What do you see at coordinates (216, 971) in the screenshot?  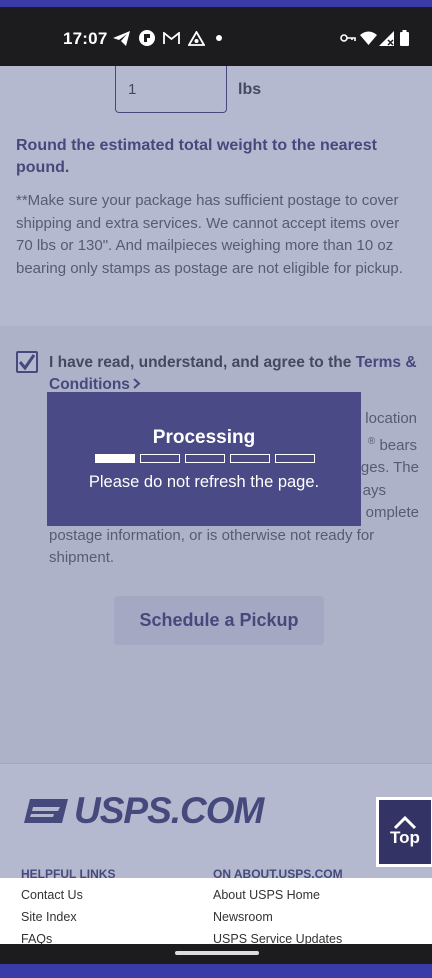 I see `bottom-accent-bar` at bounding box center [216, 971].